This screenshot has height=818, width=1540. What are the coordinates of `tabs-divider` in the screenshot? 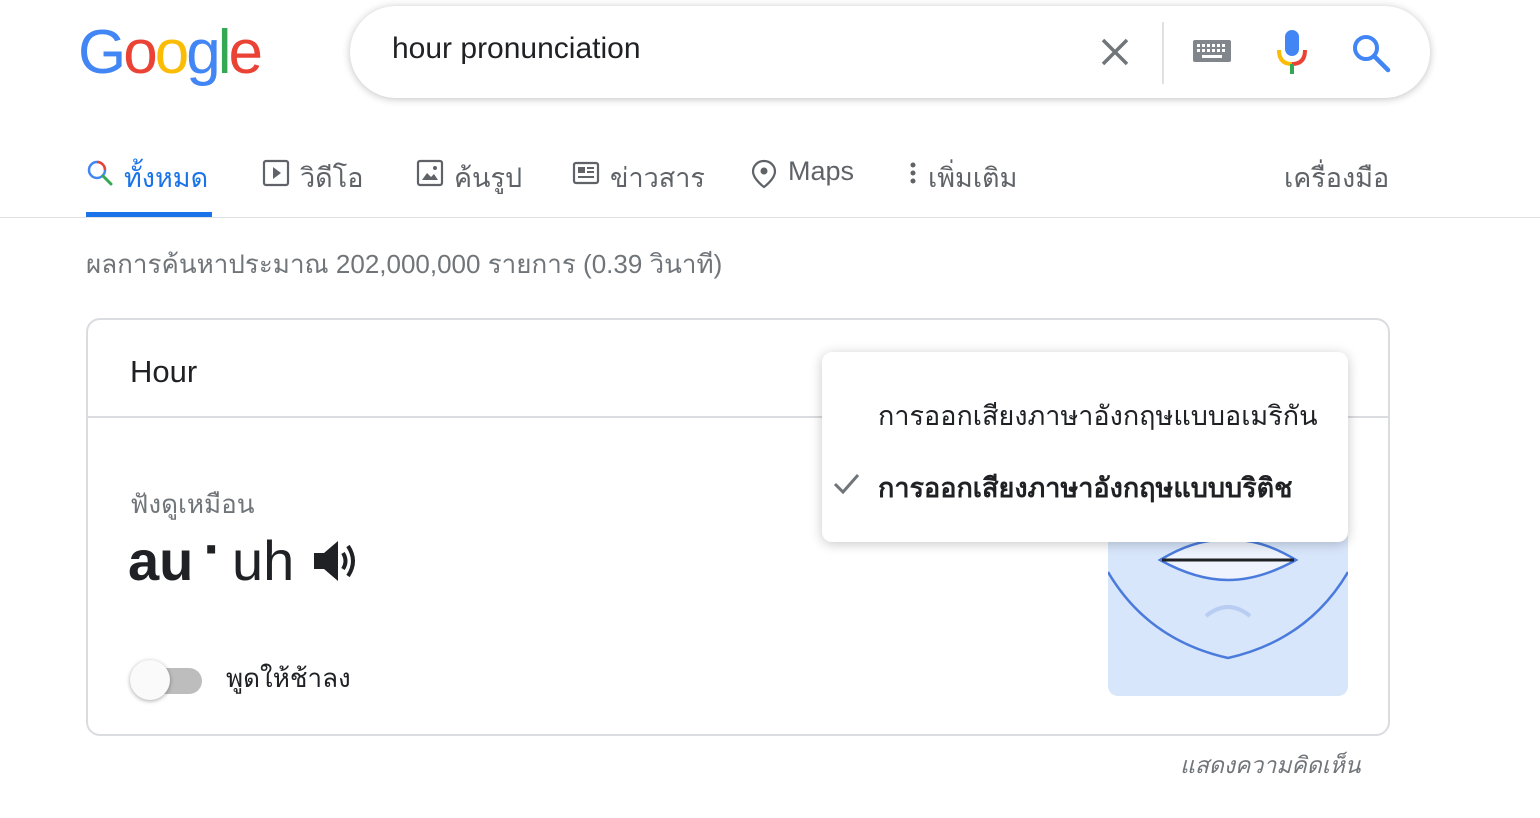 It's located at (770, 217).